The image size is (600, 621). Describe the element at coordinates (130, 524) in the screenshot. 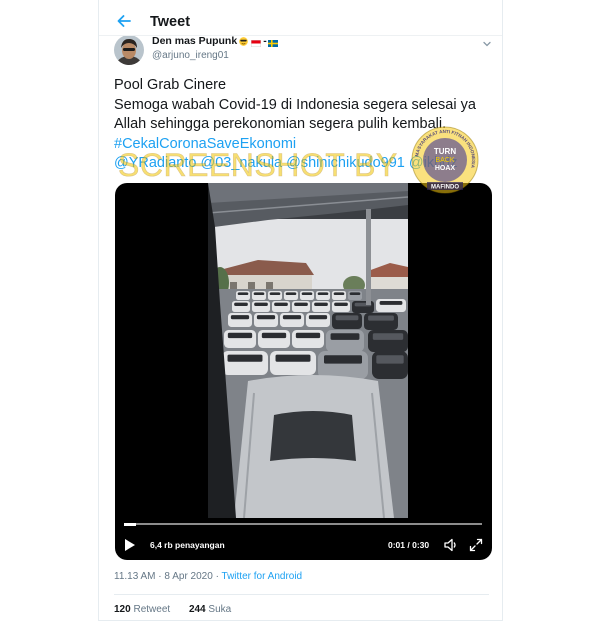

I see `video-progress-fill` at that location.